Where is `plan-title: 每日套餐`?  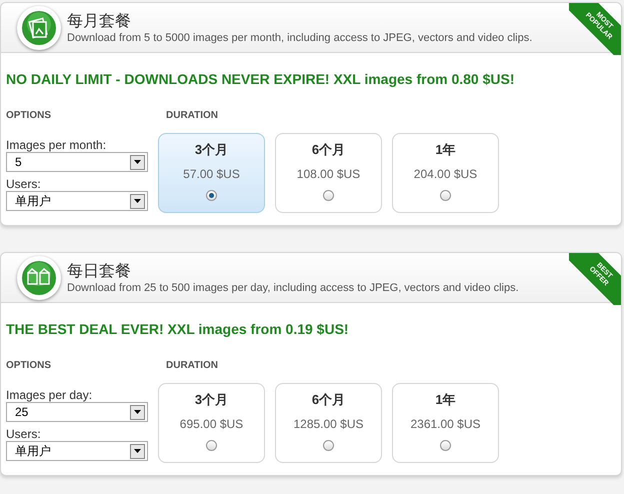
plan-title: 每日套餐 is located at coordinates (99, 270).